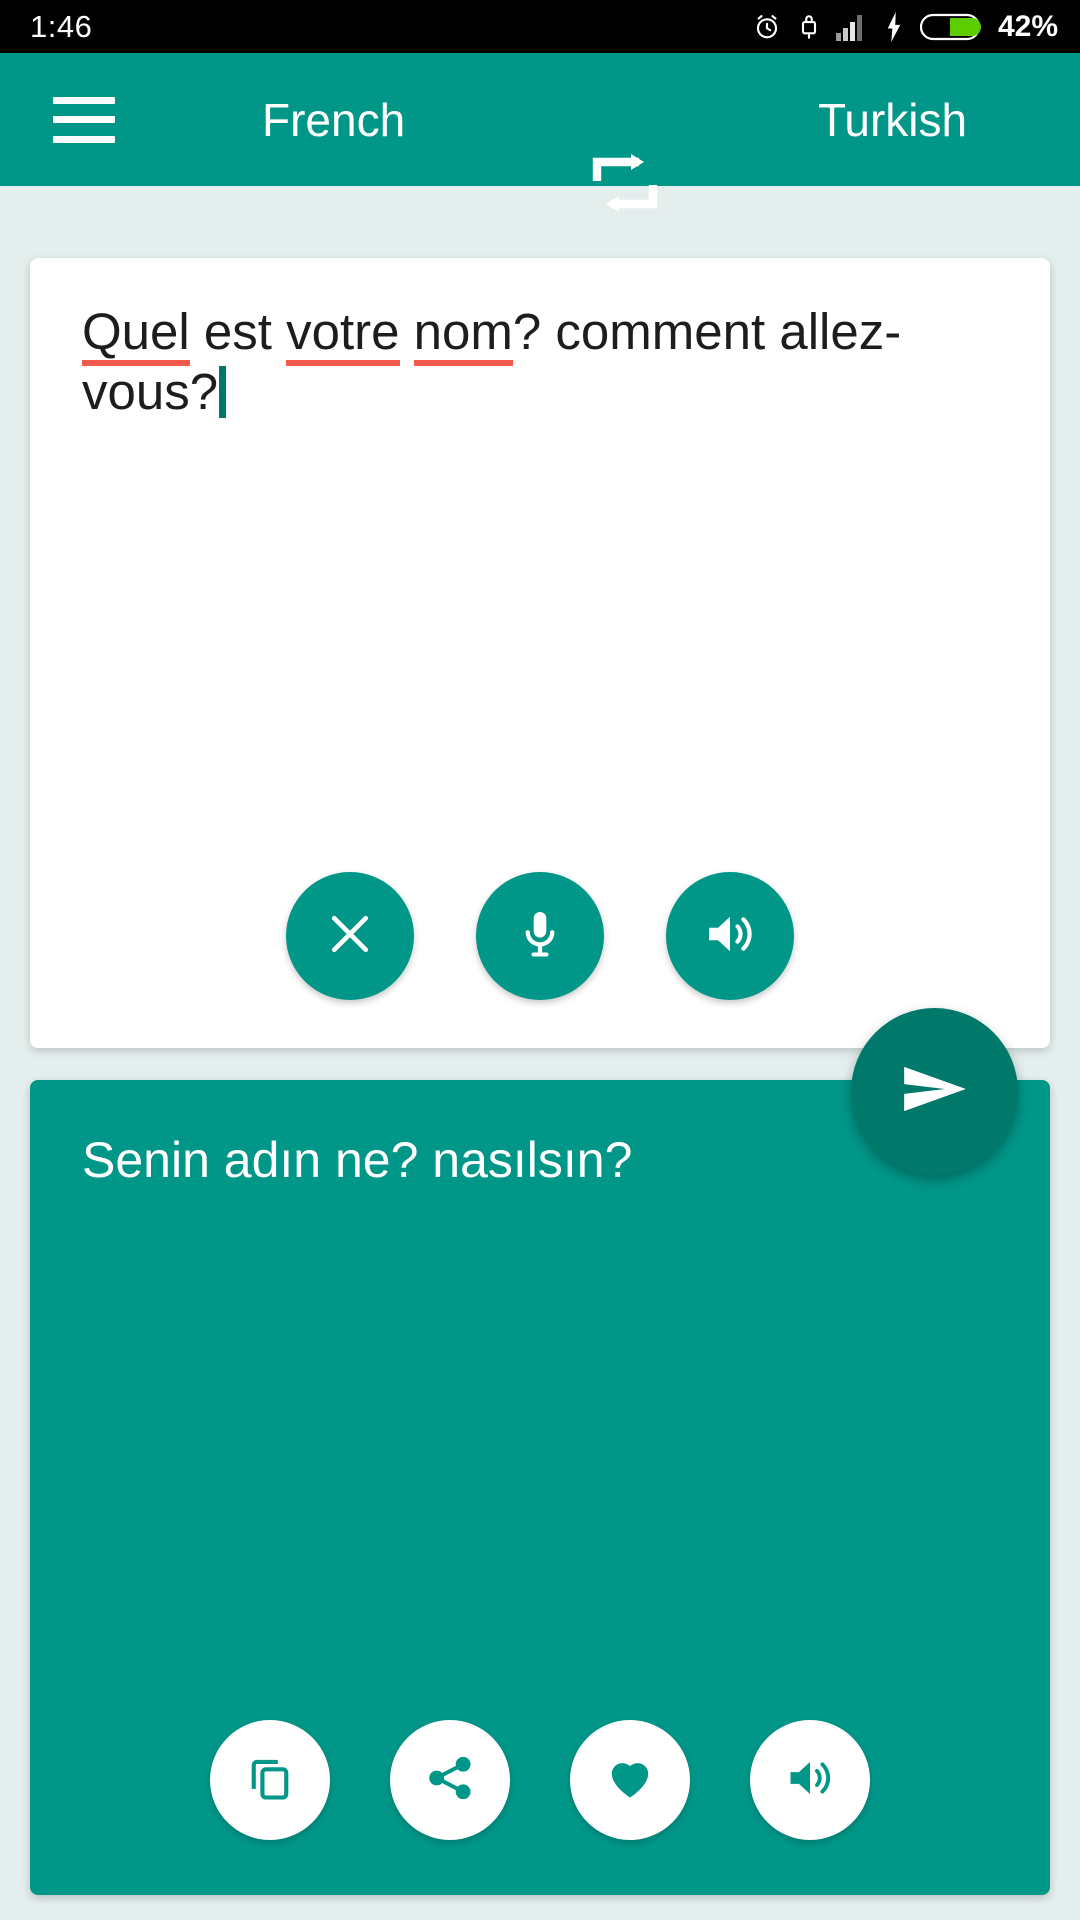 Image resolution: width=1080 pixels, height=1920 pixels. I want to click on heart-icon, so click(630, 1780).